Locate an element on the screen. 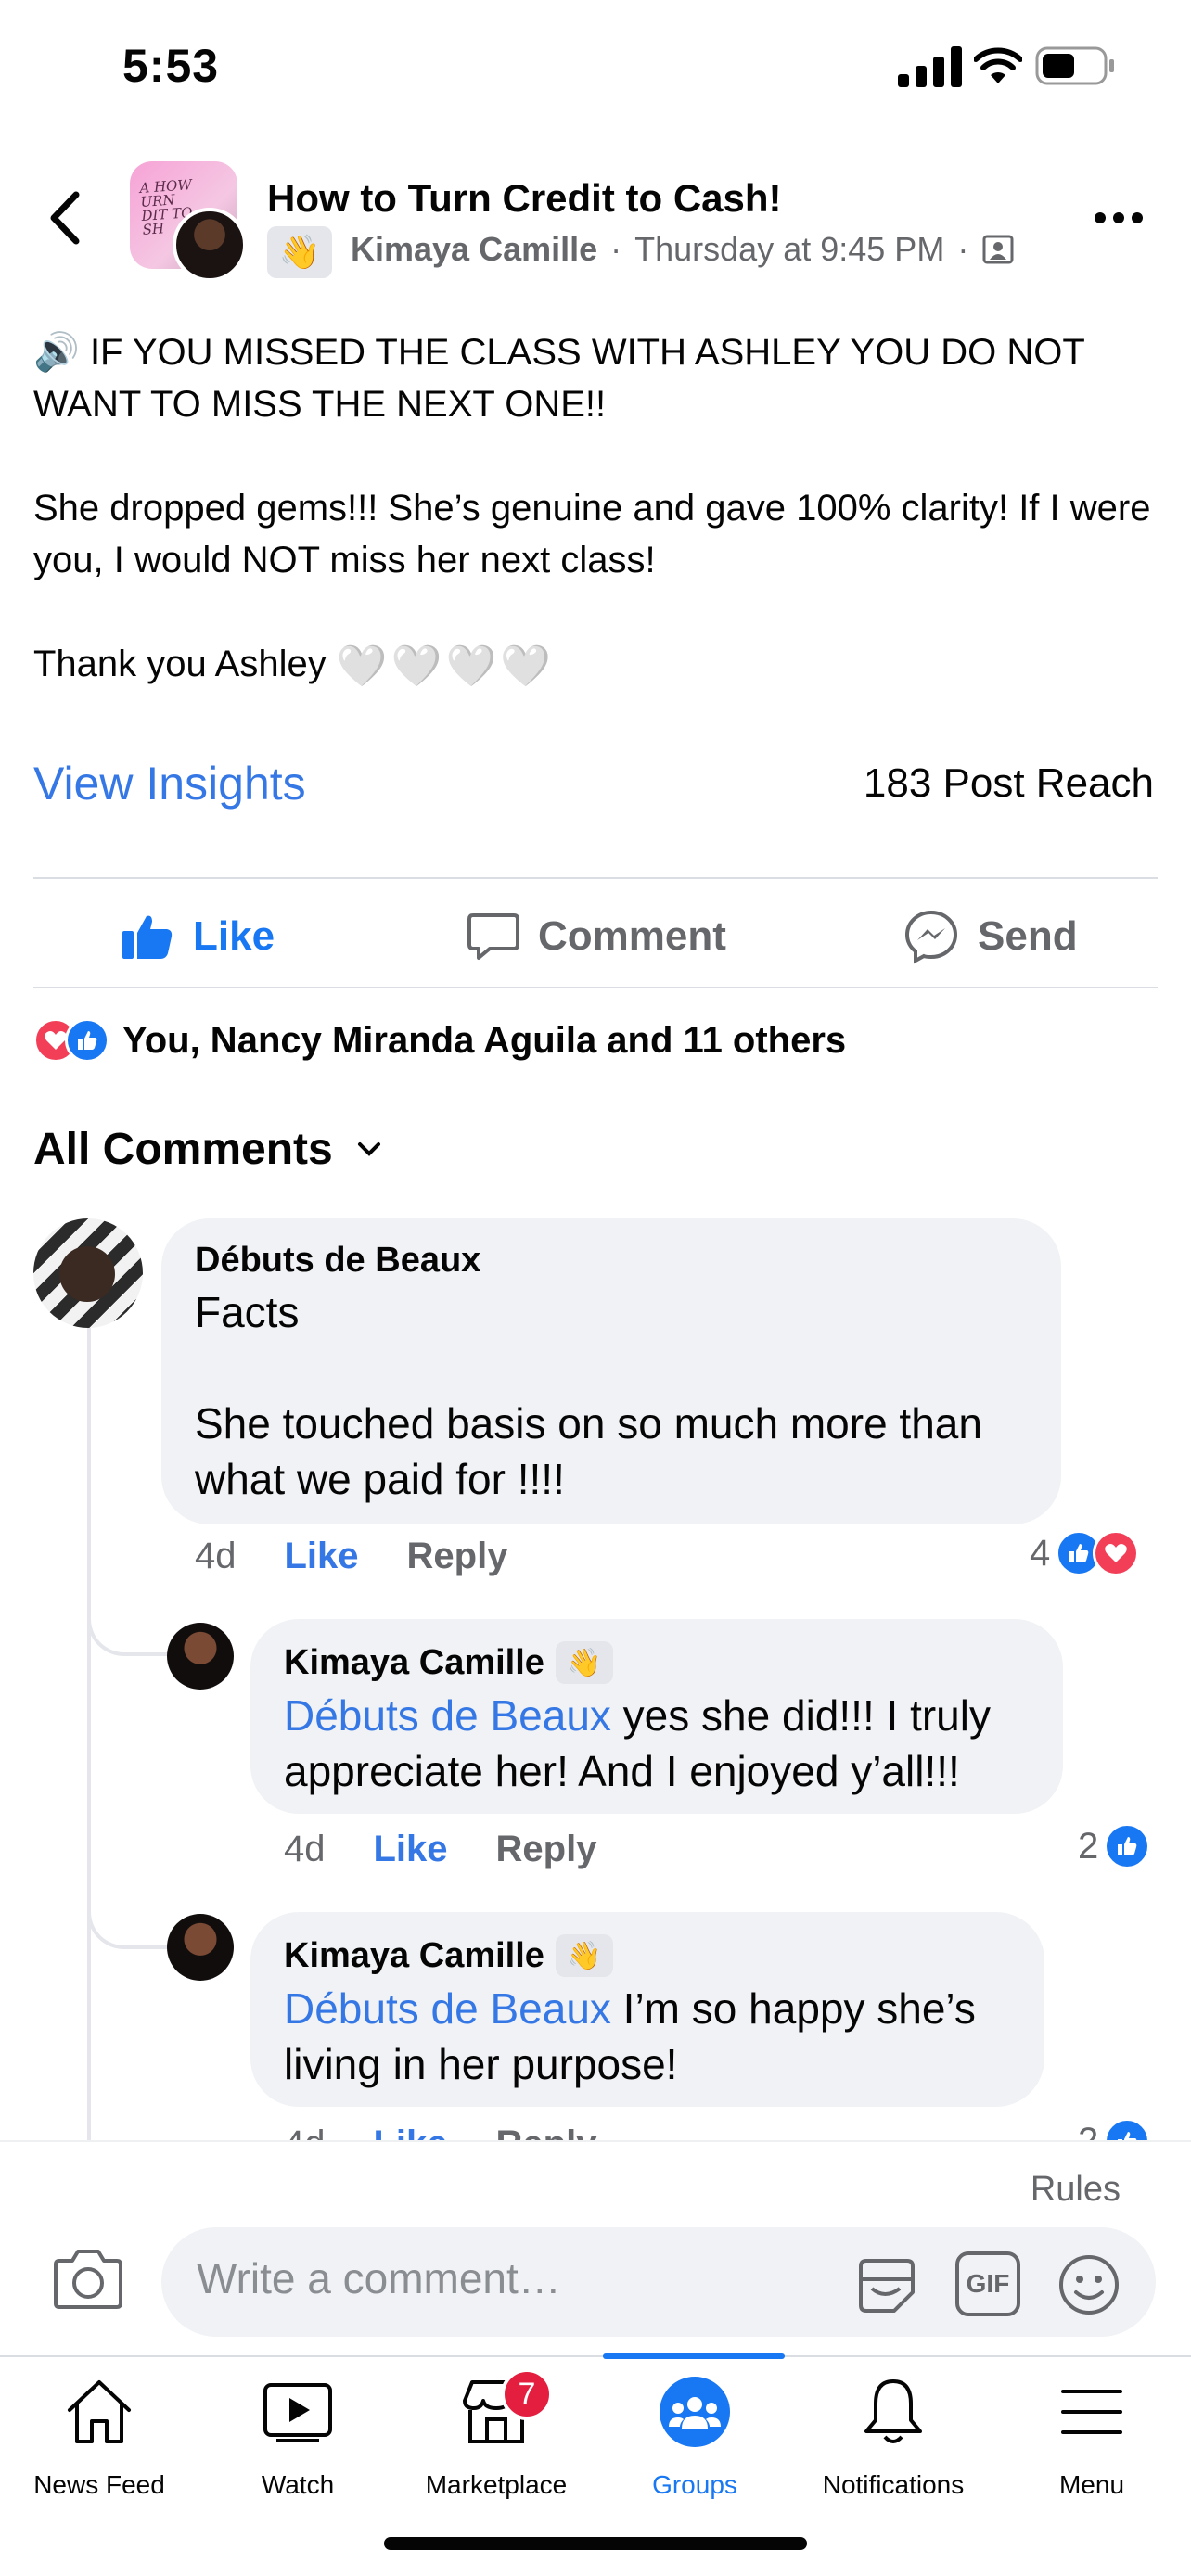 Image resolution: width=1191 pixels, height=2576 pixels. notification-badge: 7 is located at coordinates (527, 2394).